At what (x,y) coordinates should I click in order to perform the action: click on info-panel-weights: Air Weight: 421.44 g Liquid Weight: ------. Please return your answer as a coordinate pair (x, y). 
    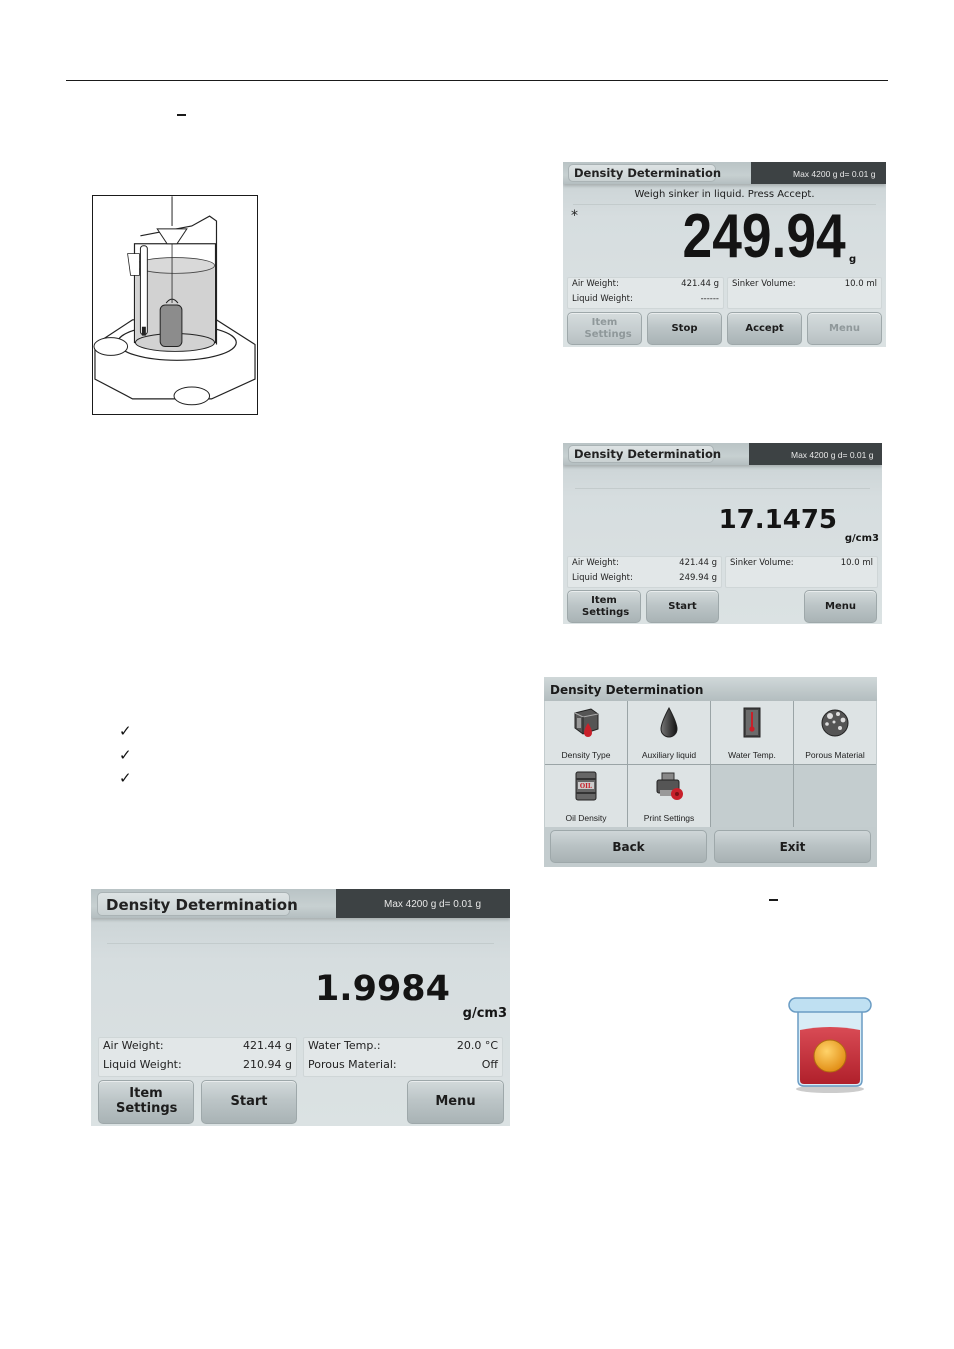
    Looking at the image, I should click on (645, 293).